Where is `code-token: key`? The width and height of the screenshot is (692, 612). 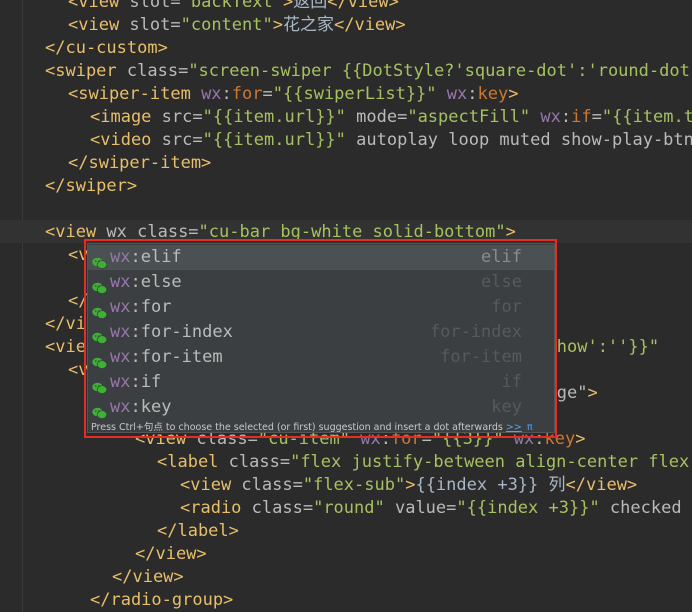
code-token: key is located at coordinates (493, 94).